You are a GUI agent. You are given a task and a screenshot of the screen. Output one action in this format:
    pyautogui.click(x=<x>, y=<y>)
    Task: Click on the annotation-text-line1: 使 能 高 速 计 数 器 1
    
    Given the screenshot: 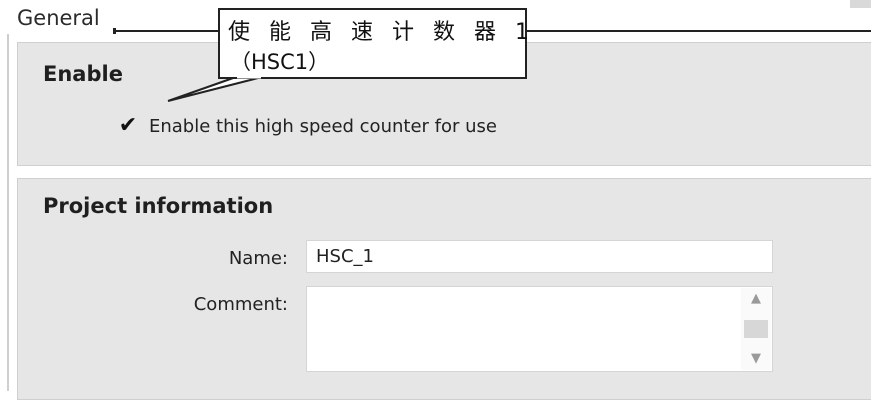 What is the action you would take?
    pyautogui.click(x=381, y=32)
    